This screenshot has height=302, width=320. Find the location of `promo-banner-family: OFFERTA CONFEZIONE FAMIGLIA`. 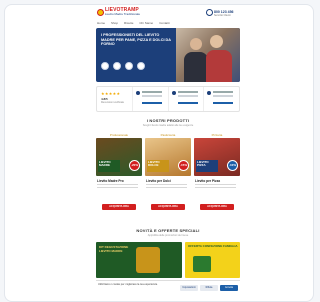

promo-banner-family: OFFERTA CONFEZIONE FAMIGLIA is located at coordinates (212, 260).